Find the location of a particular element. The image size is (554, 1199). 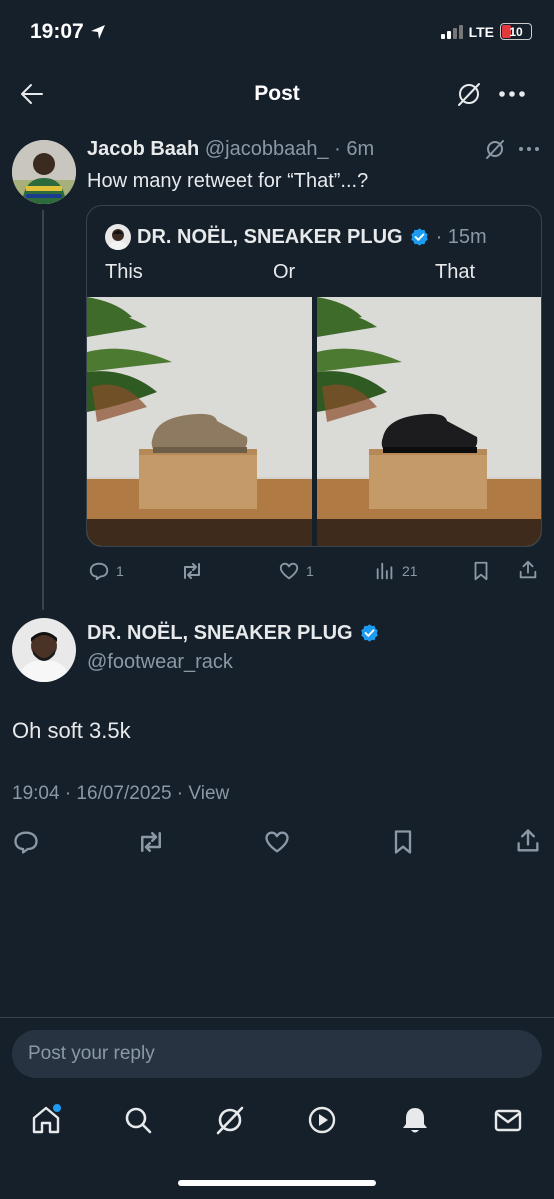

divider is located at coordinates (277, 1017).